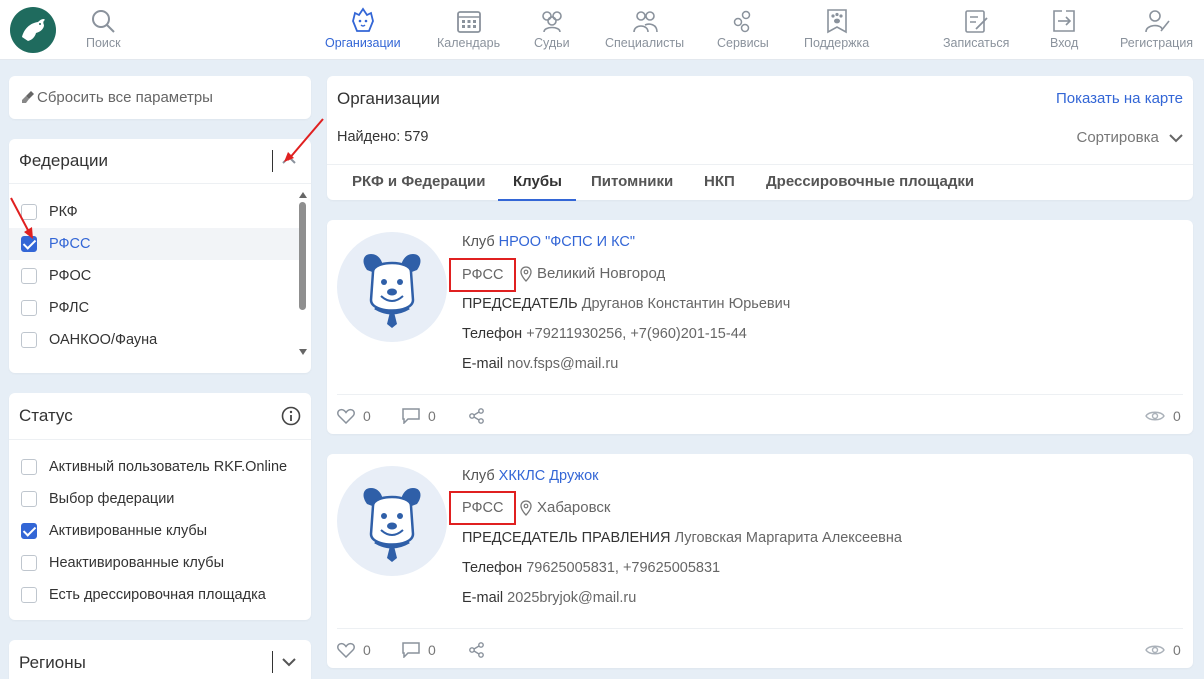  What do you see at coordinates (291, 416) in the screenshot?
I see `info-icon` at bounding box center [291, 416].